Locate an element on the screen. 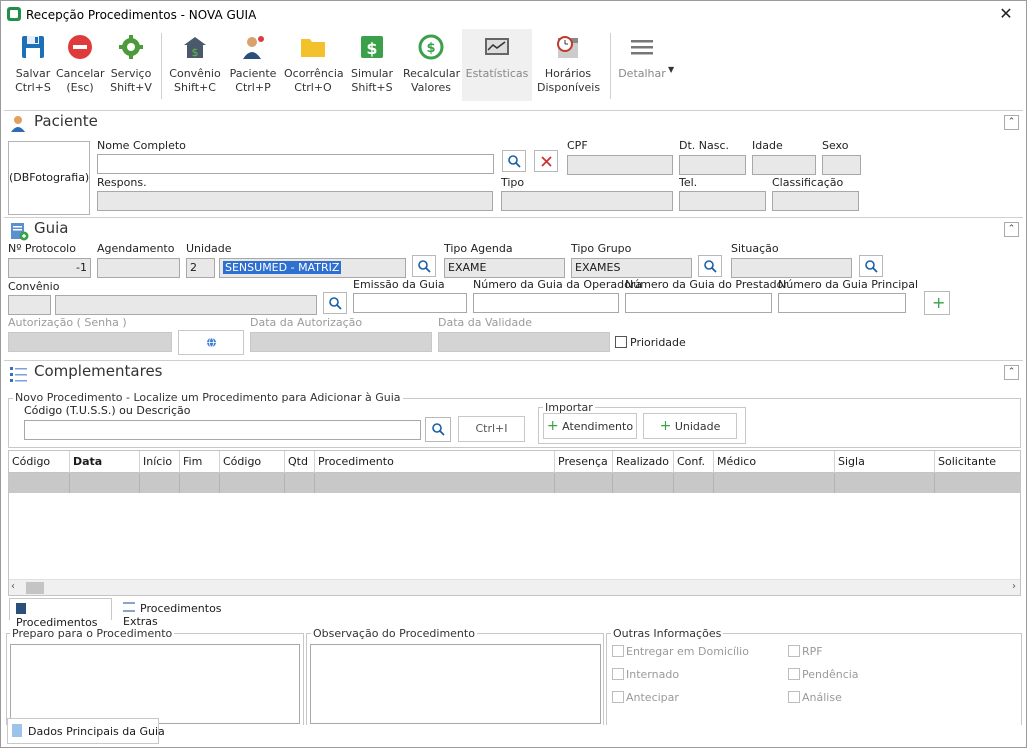  internado-checkbox is located at coordinates (618, 674).